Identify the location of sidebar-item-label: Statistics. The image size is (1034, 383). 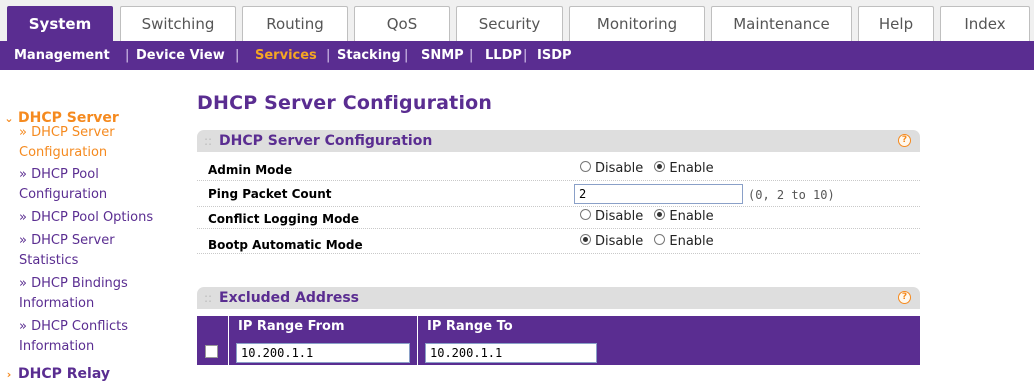
(49, 260).